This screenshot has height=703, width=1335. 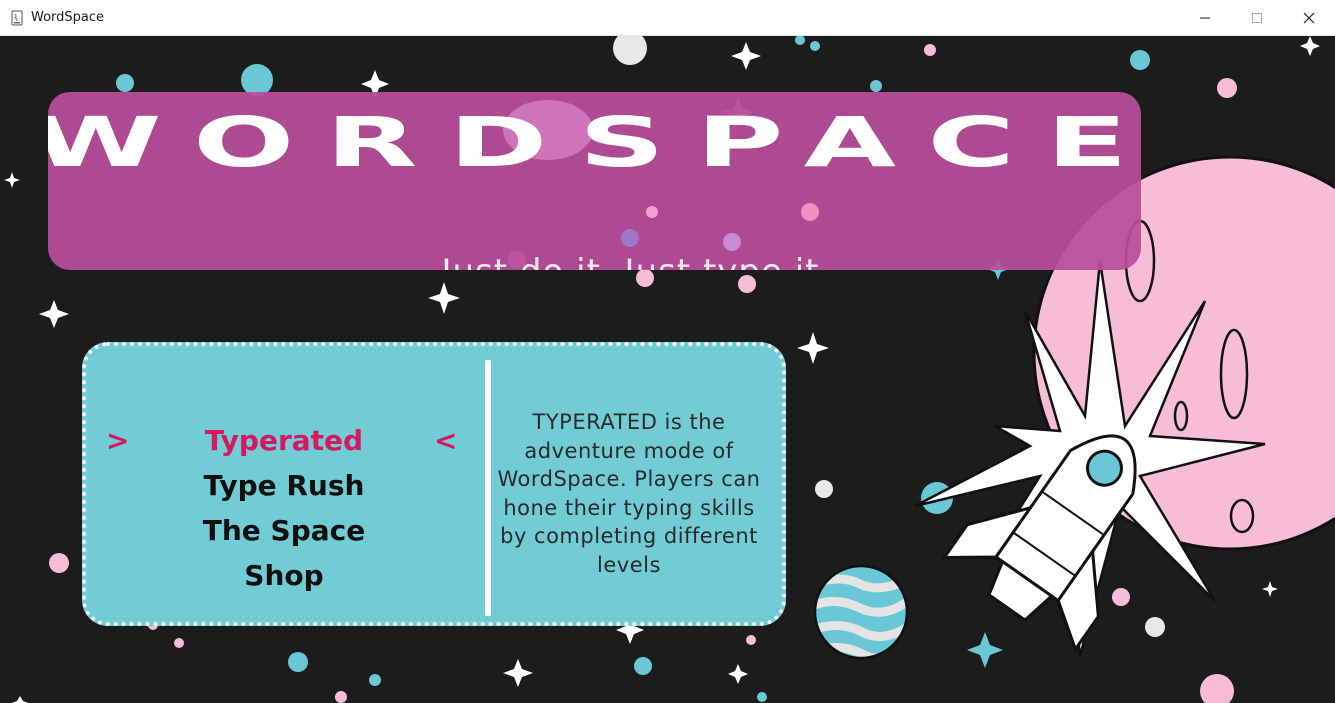 I want to click on close-button, so click(x=1309, y=17).